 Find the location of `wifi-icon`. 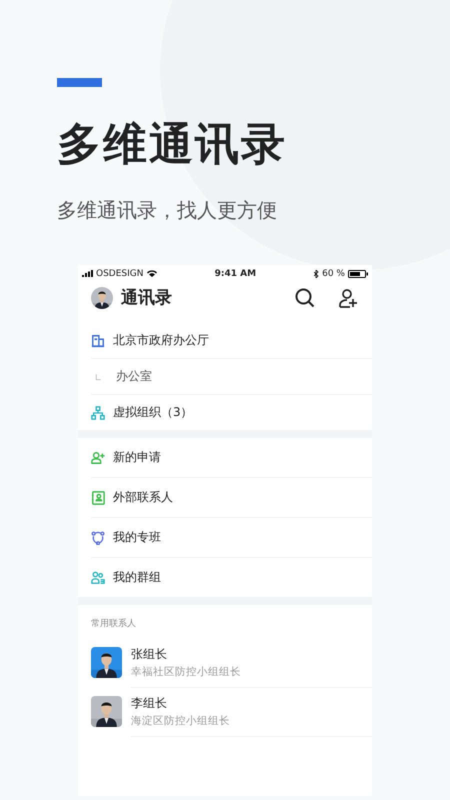

wifi-icon is located at coordinates (151, 273).